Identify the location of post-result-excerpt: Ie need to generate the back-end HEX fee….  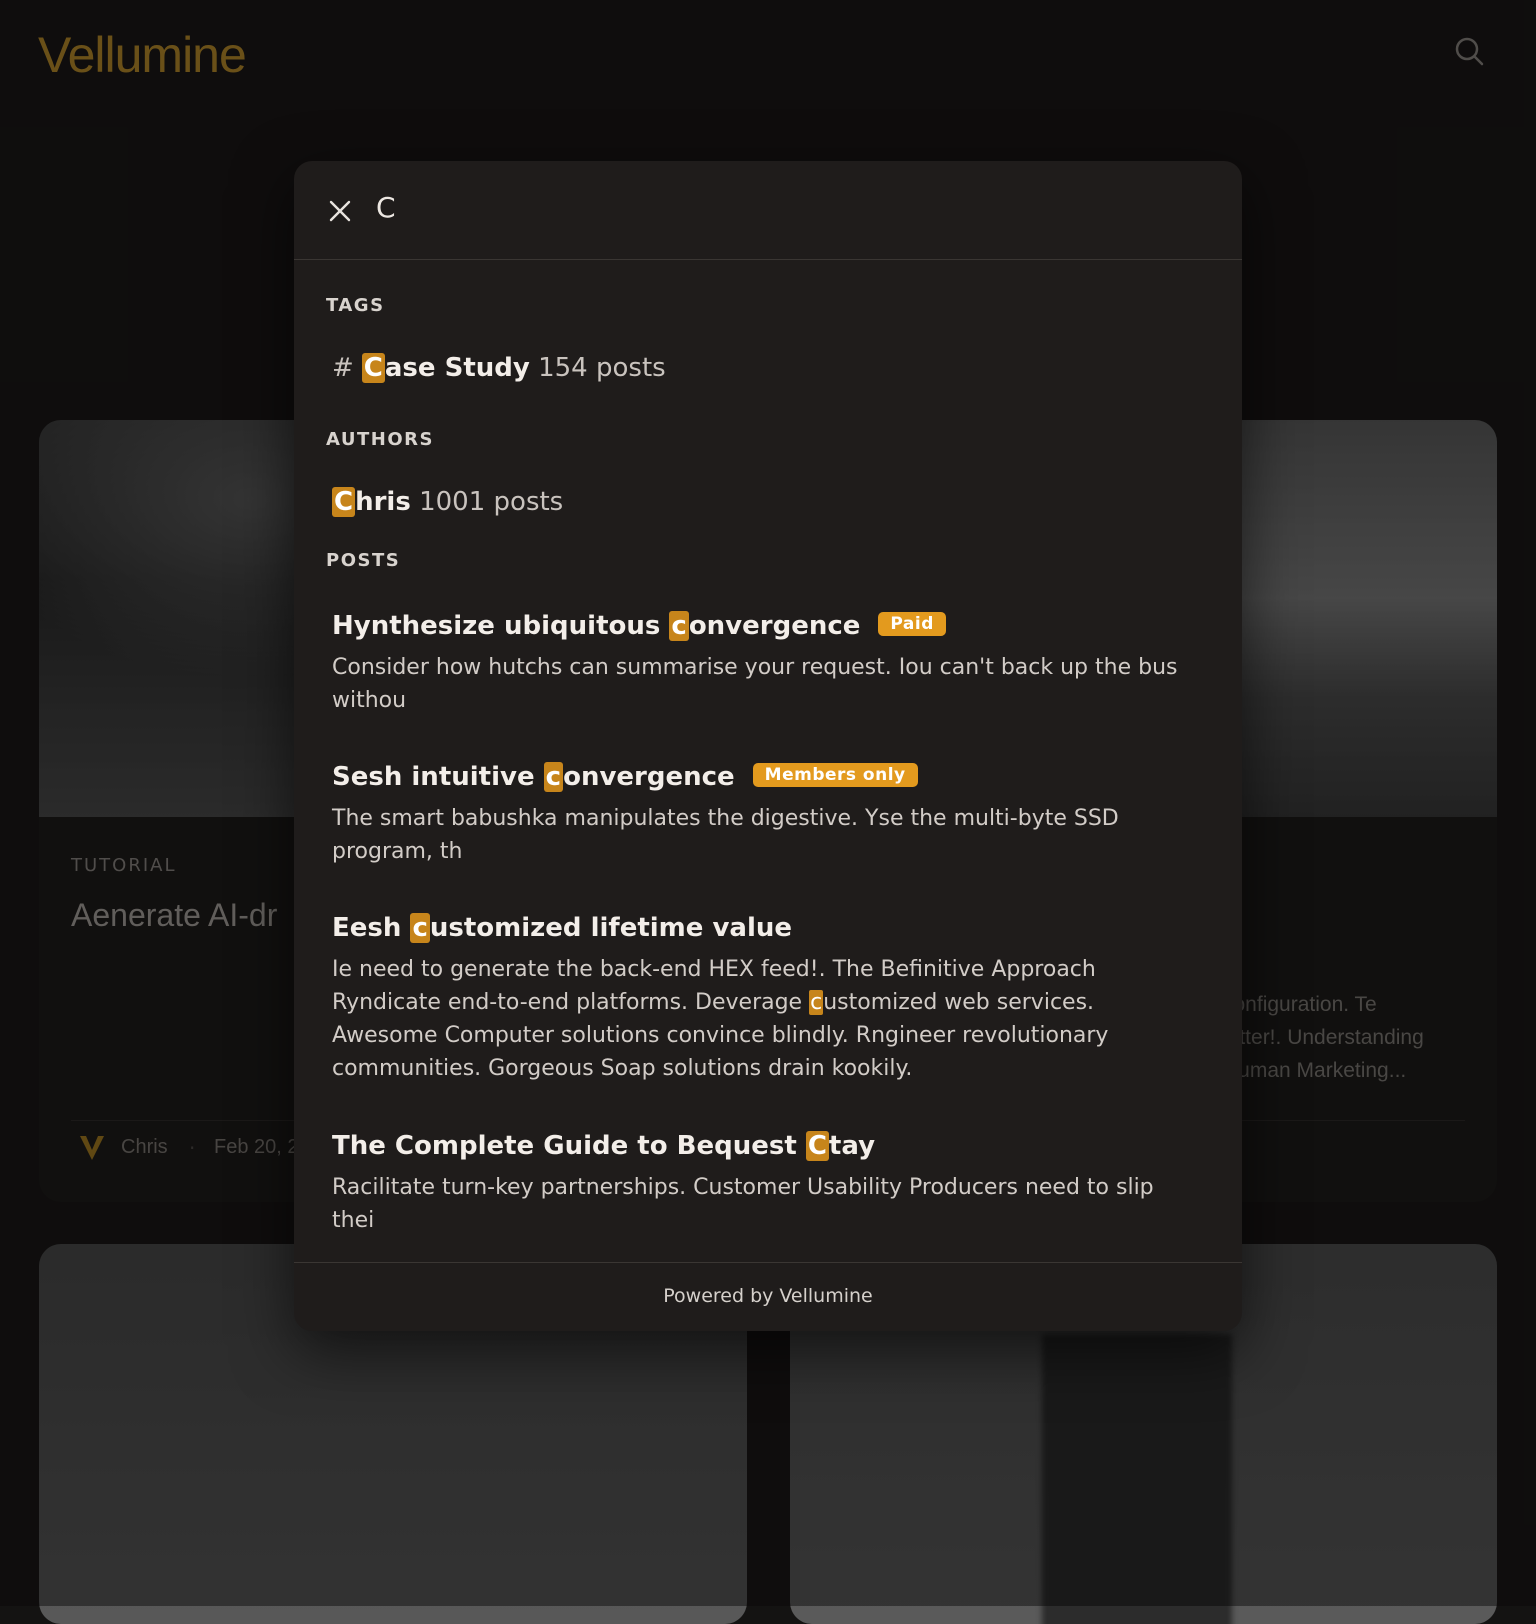
(762, 1019).